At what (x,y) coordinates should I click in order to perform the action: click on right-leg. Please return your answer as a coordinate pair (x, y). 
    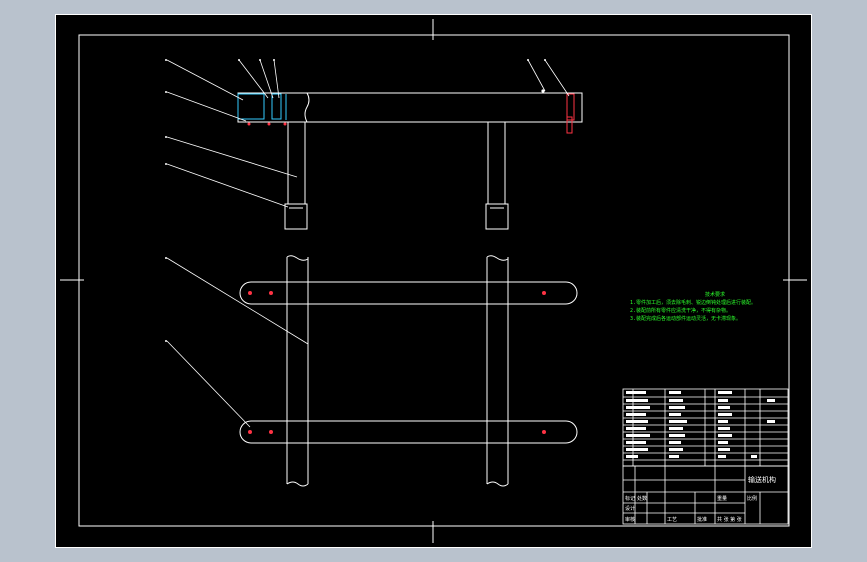
    Looking at the image, I should click on (496, 163).